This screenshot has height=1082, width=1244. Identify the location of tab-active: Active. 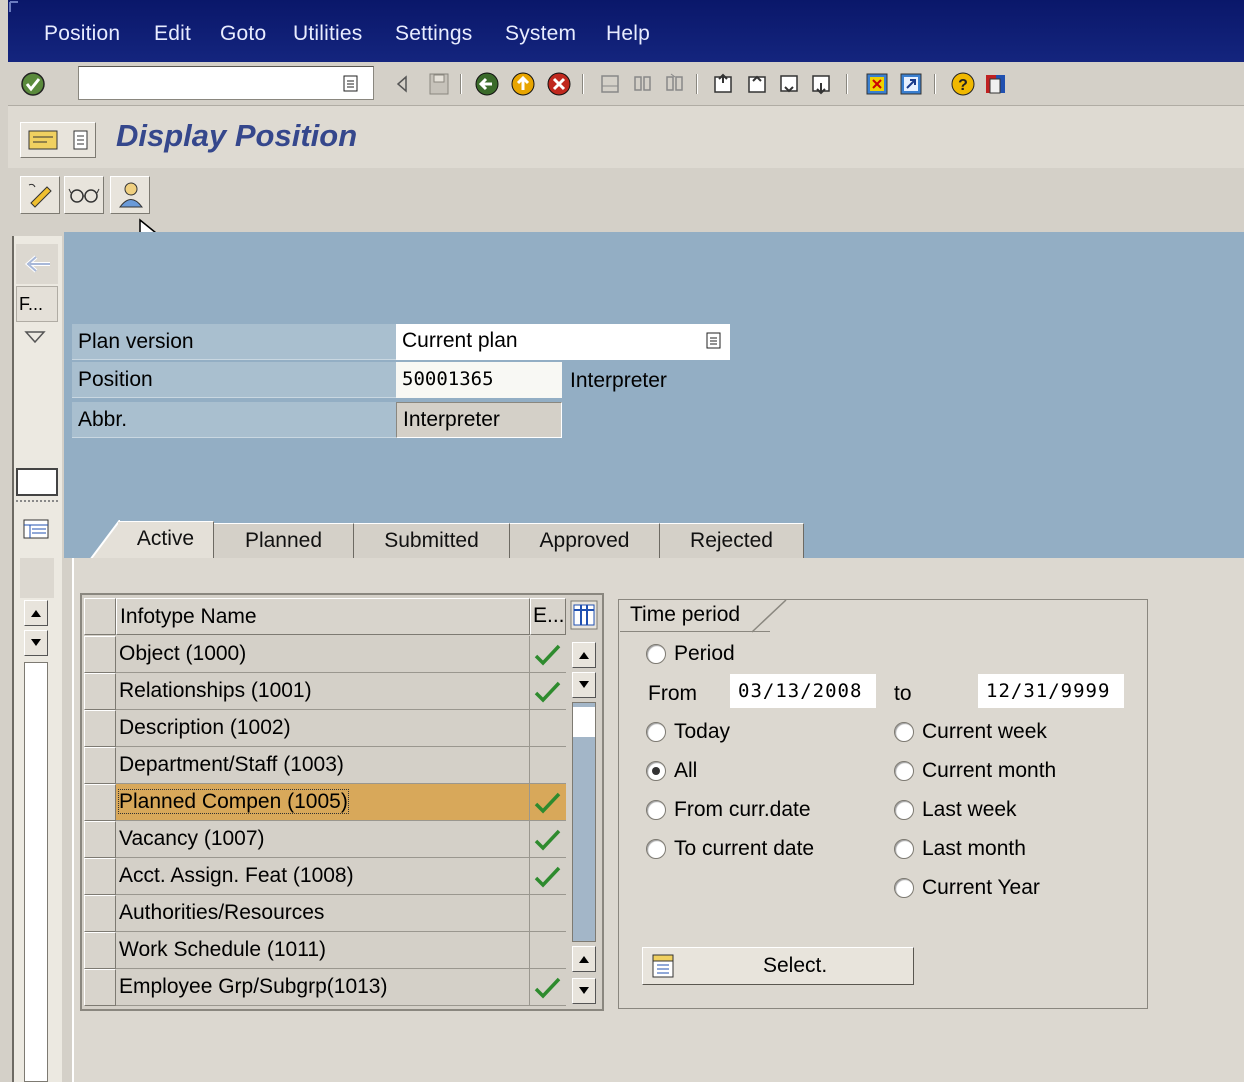
(166, 540).